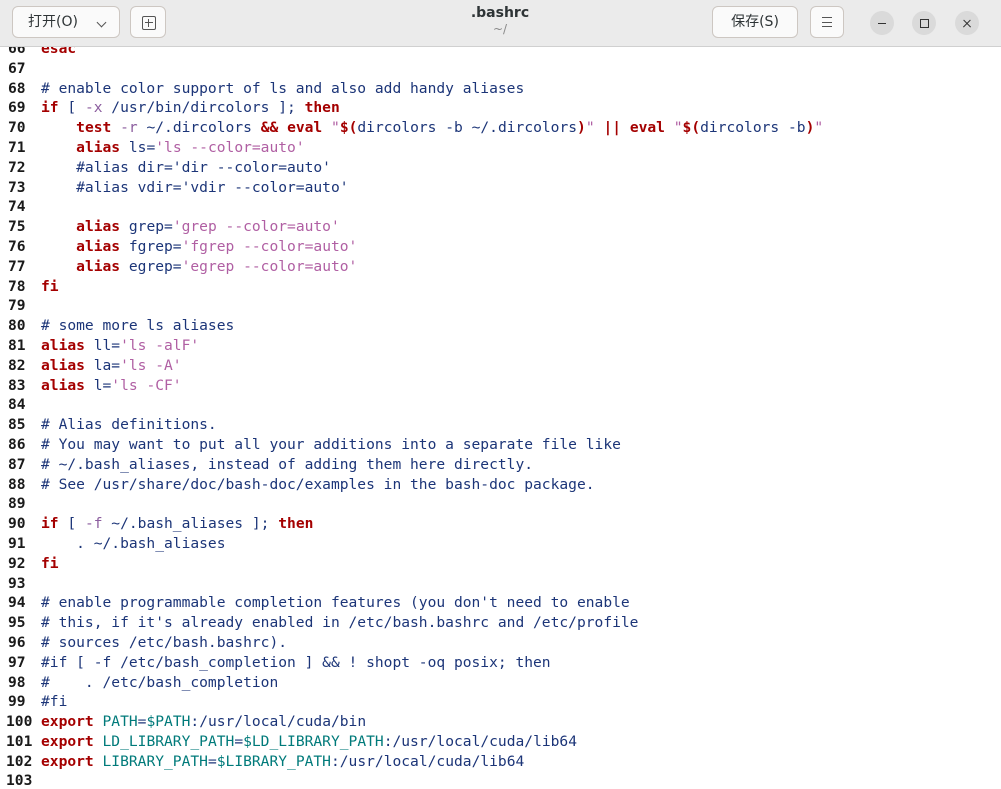 This screenshot has width=1001, height=789. Describe the element at coordinates (212, 761) in the screenshot. I see `code-token: =` at that location.